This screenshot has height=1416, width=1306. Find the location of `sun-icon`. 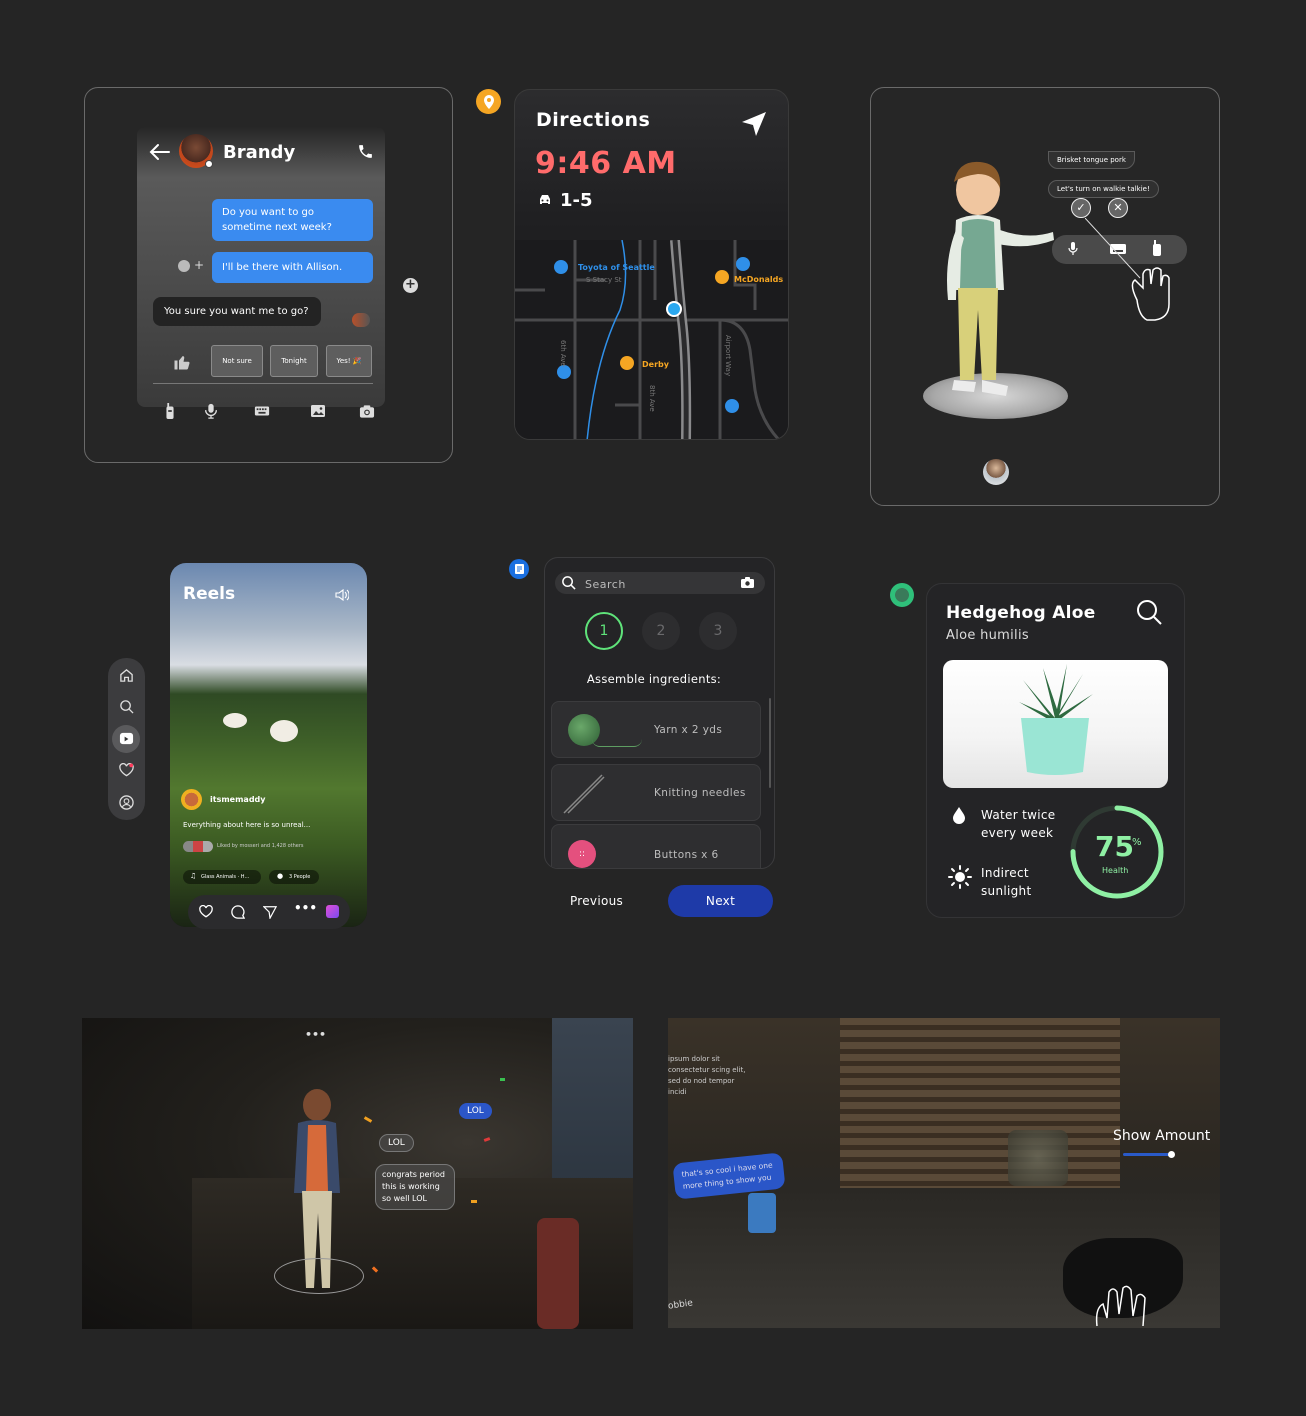

sun-icon is located at coordinates (960, 877).